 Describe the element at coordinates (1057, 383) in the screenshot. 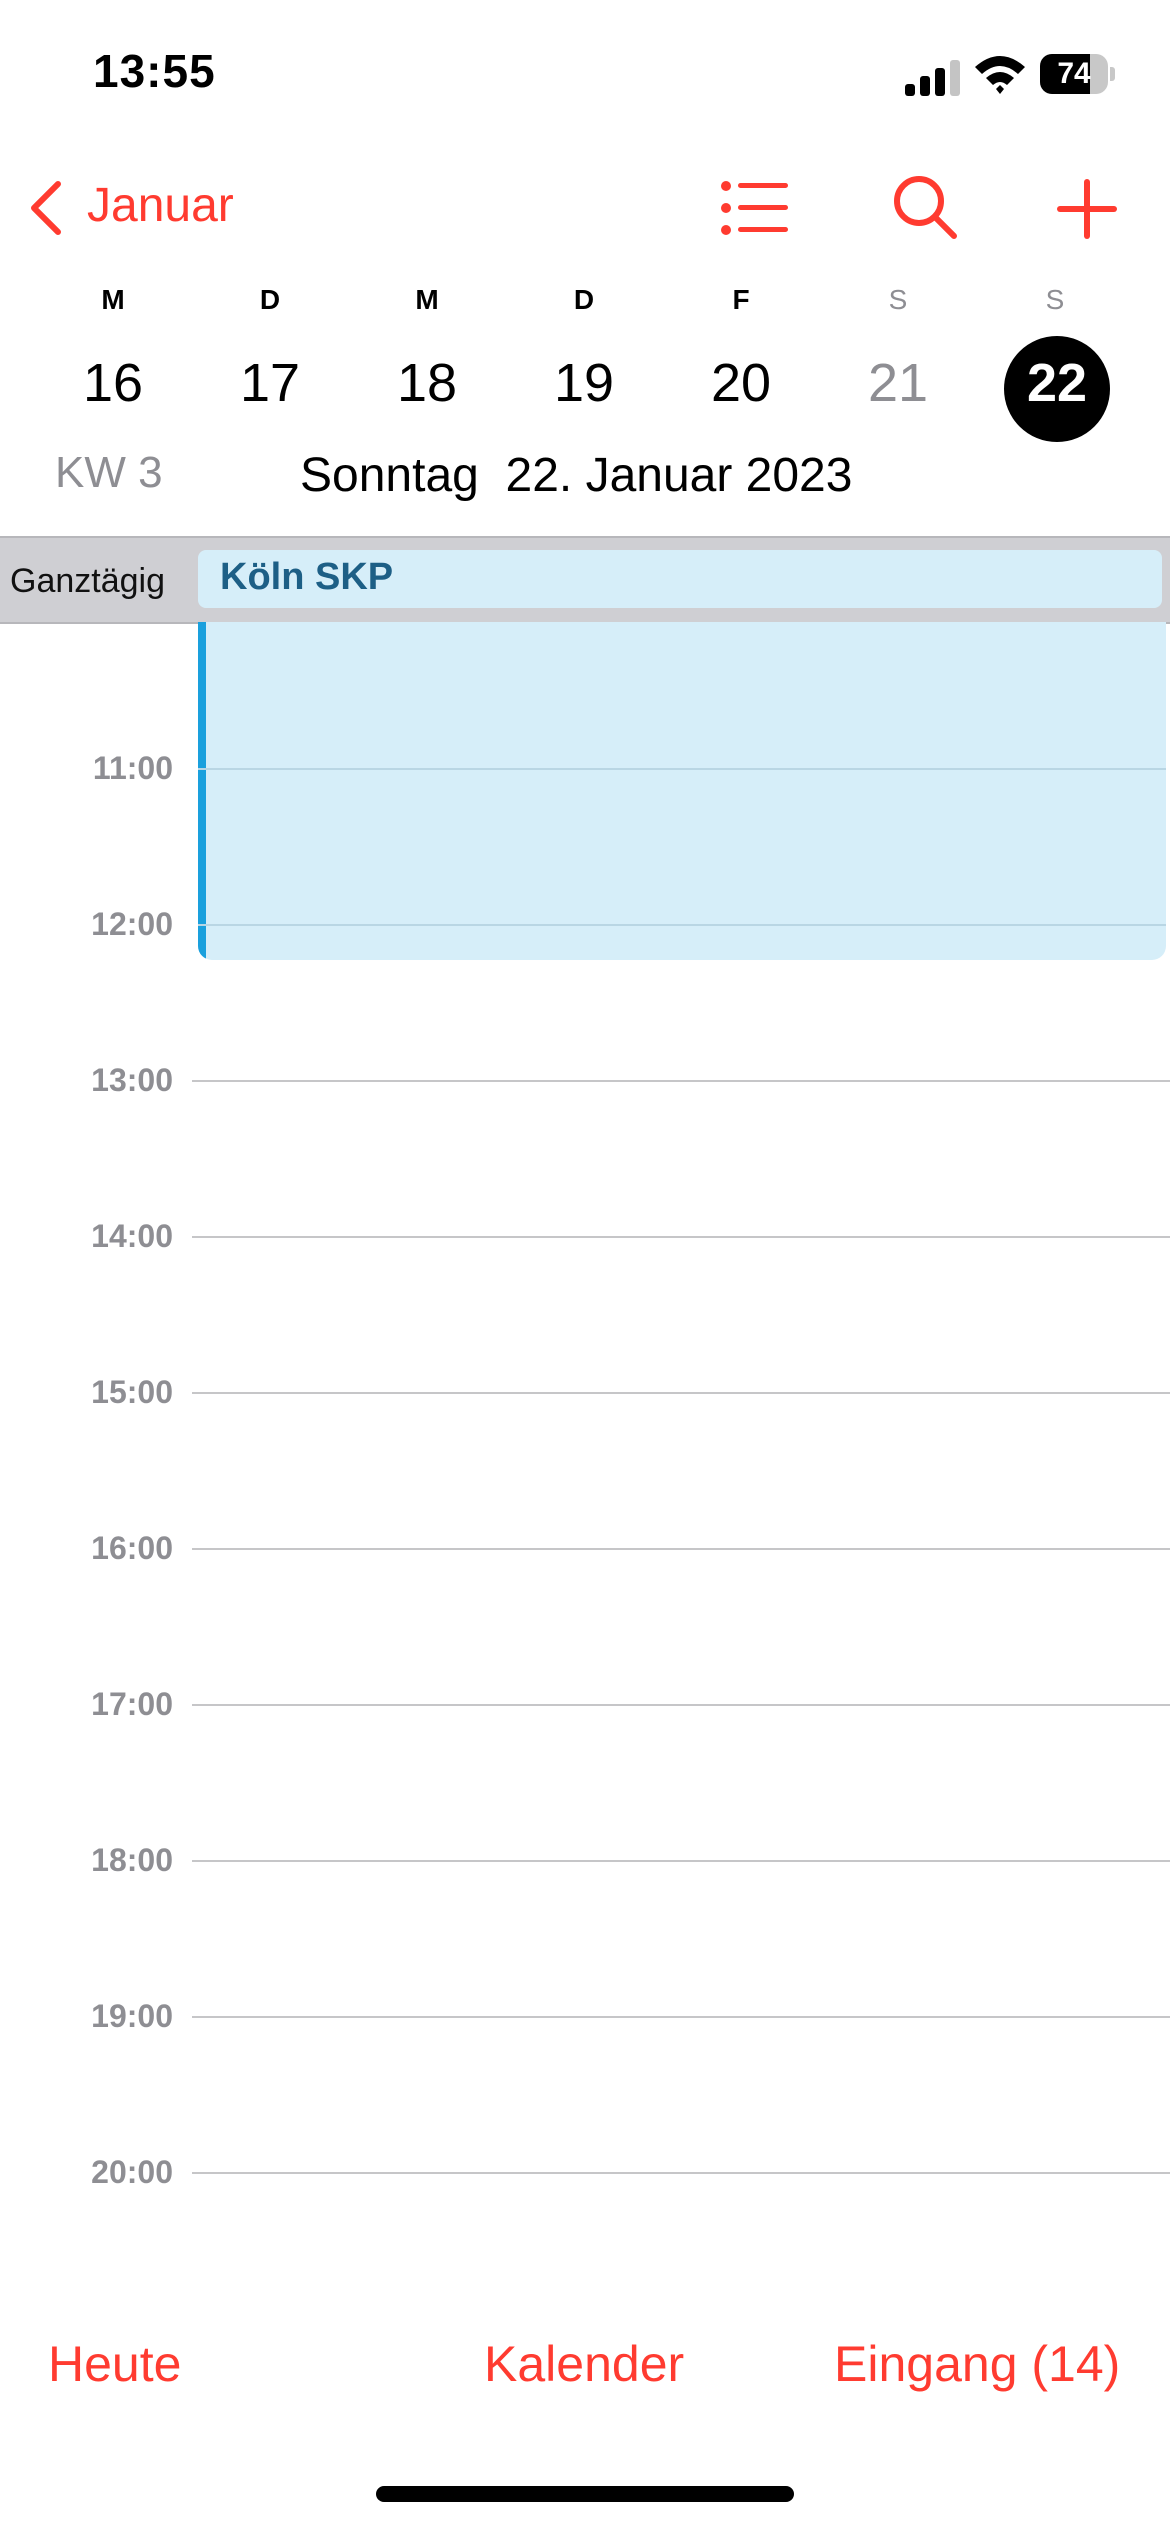

I see `day-22-selected: 22` at that location.